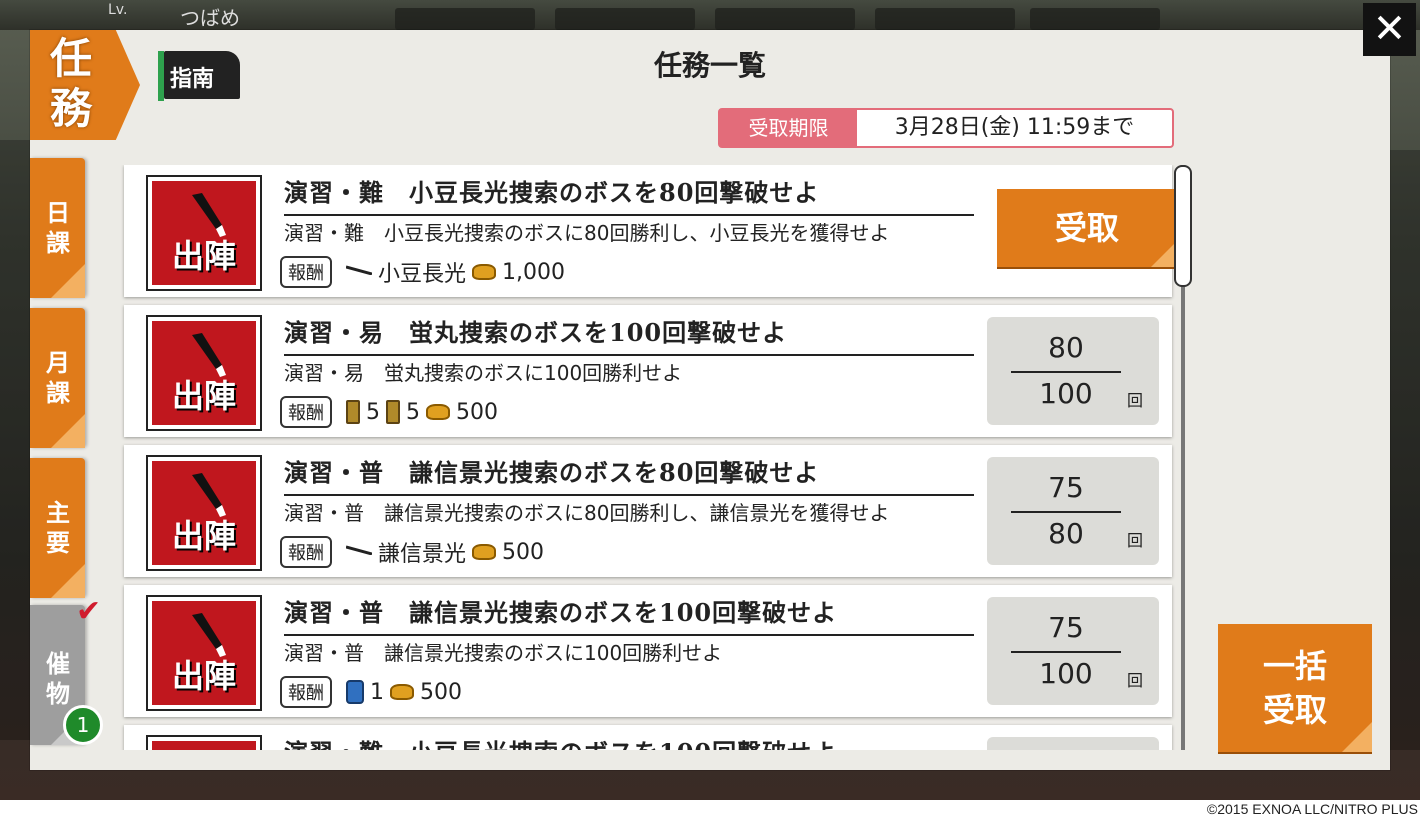  What do you see at coordinates (483, 373) in the screenshot?
I see `quest-description: 演習・易 蛍丸捜索のボスに100回勝利せよ` at bounding box center [483, 373].